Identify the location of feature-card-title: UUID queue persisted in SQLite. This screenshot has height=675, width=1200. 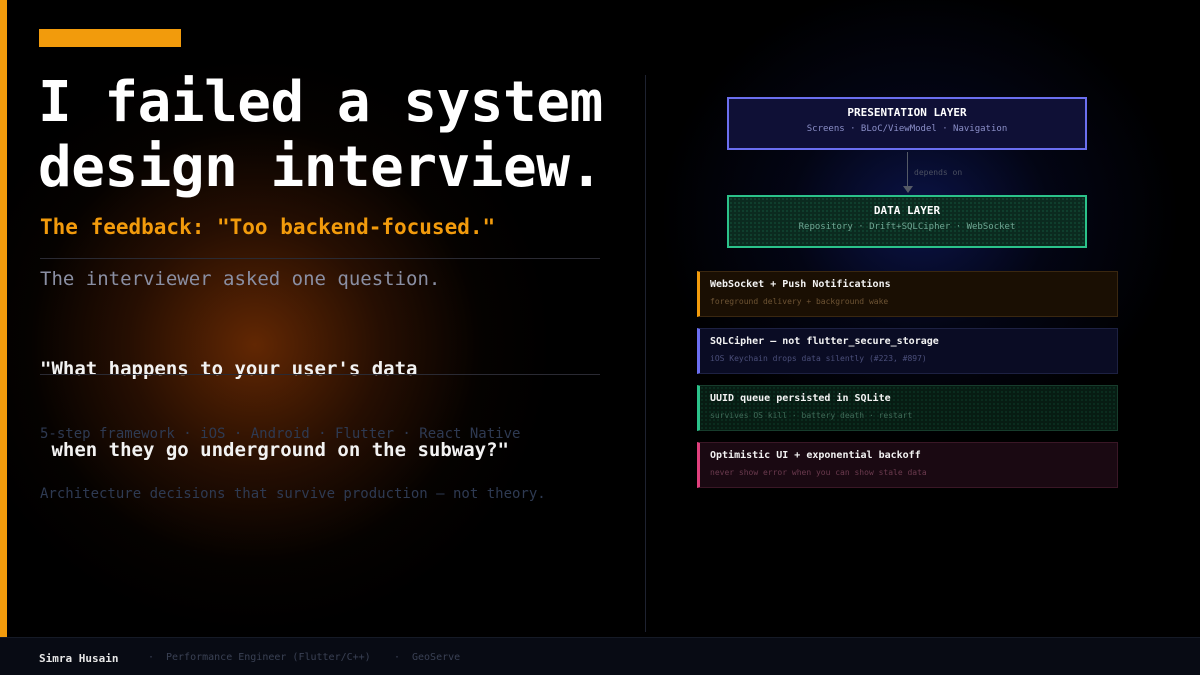
(800, 398).